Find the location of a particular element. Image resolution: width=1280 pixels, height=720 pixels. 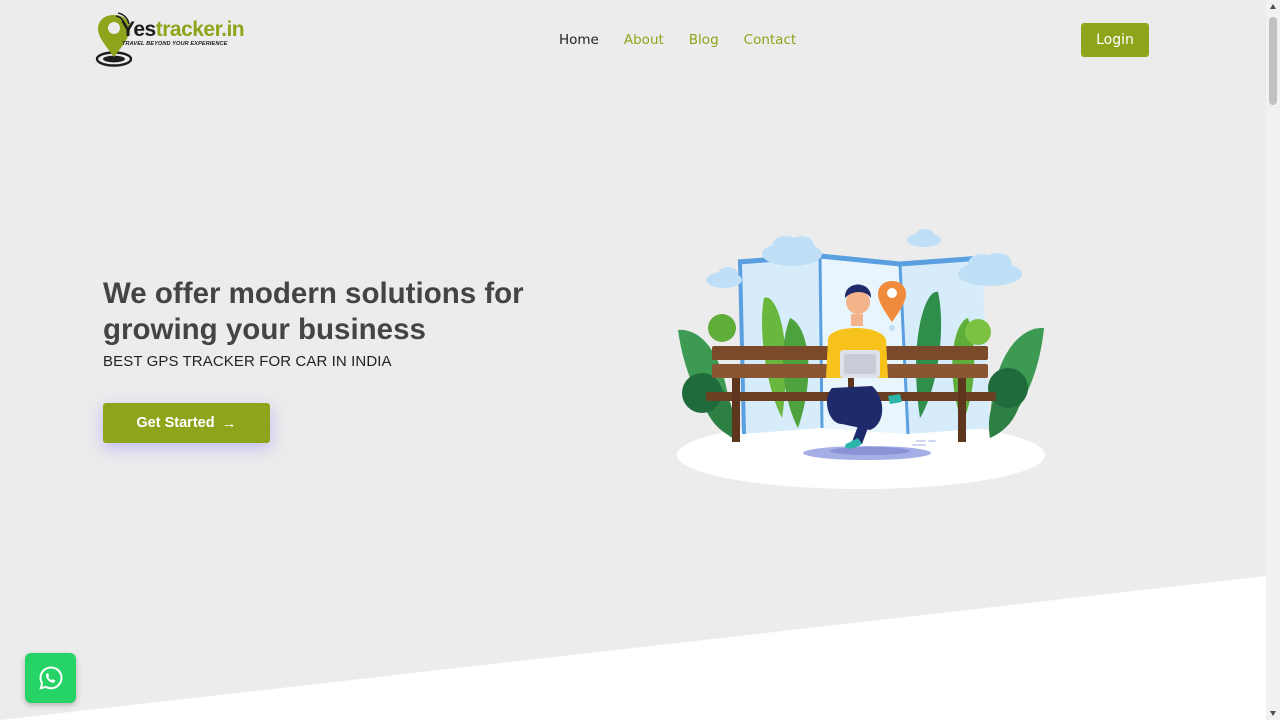

get-started-button: Get Started → is located at coordinates (186, 423).